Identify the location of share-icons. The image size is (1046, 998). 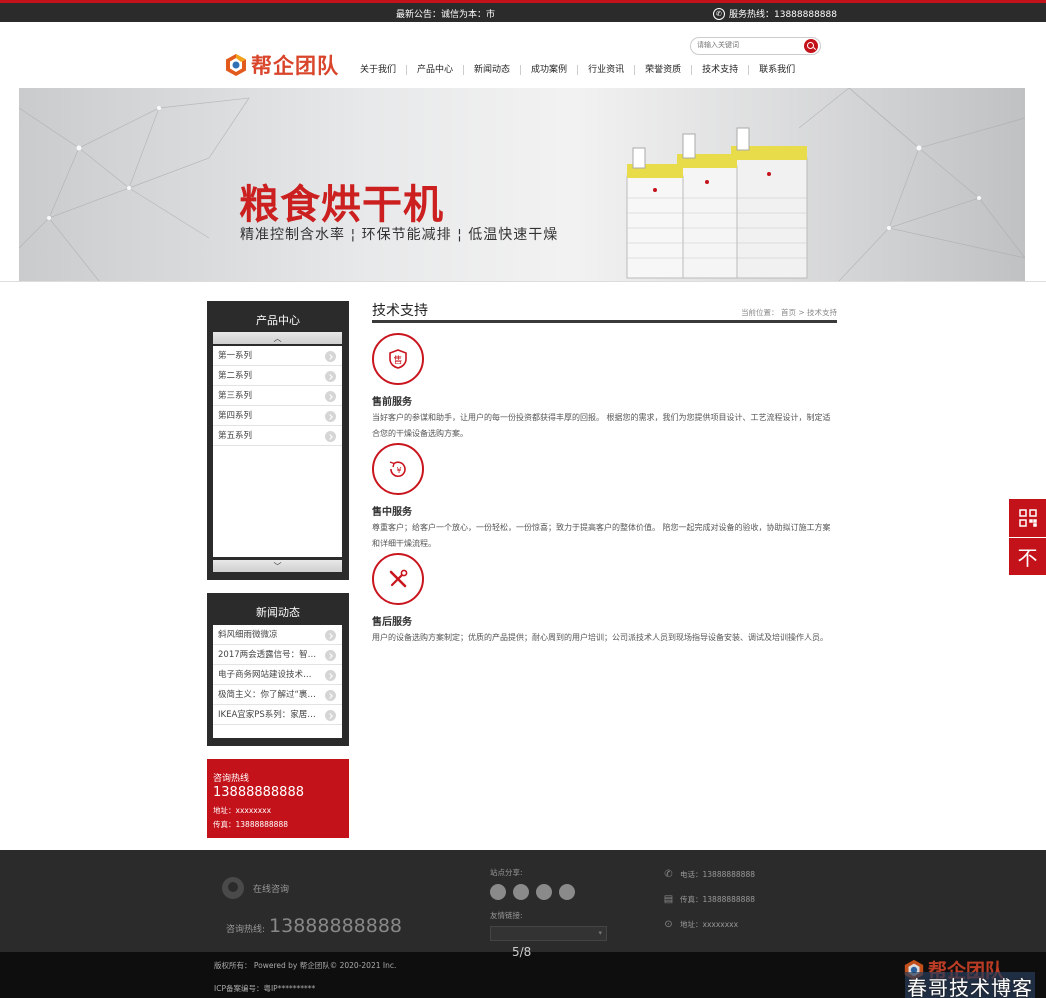
(532, 892).